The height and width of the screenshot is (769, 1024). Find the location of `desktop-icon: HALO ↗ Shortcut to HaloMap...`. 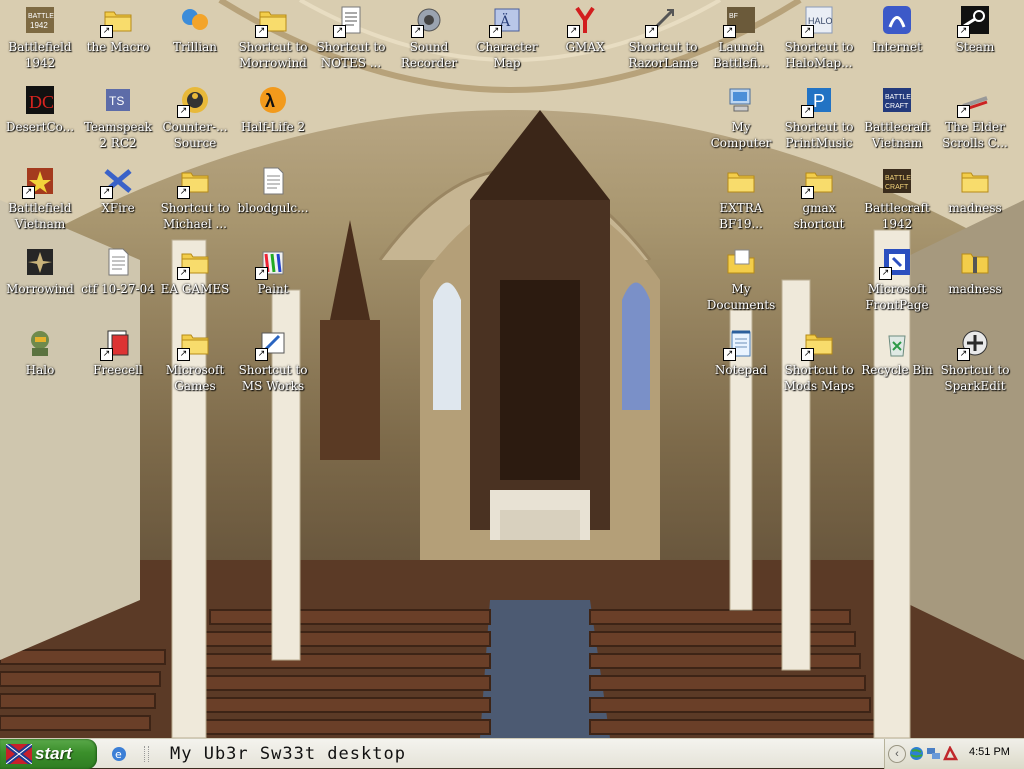

desktop-icon: HALO ↗ Shortcut to HaloMap... is located at coordinates (819, 42).